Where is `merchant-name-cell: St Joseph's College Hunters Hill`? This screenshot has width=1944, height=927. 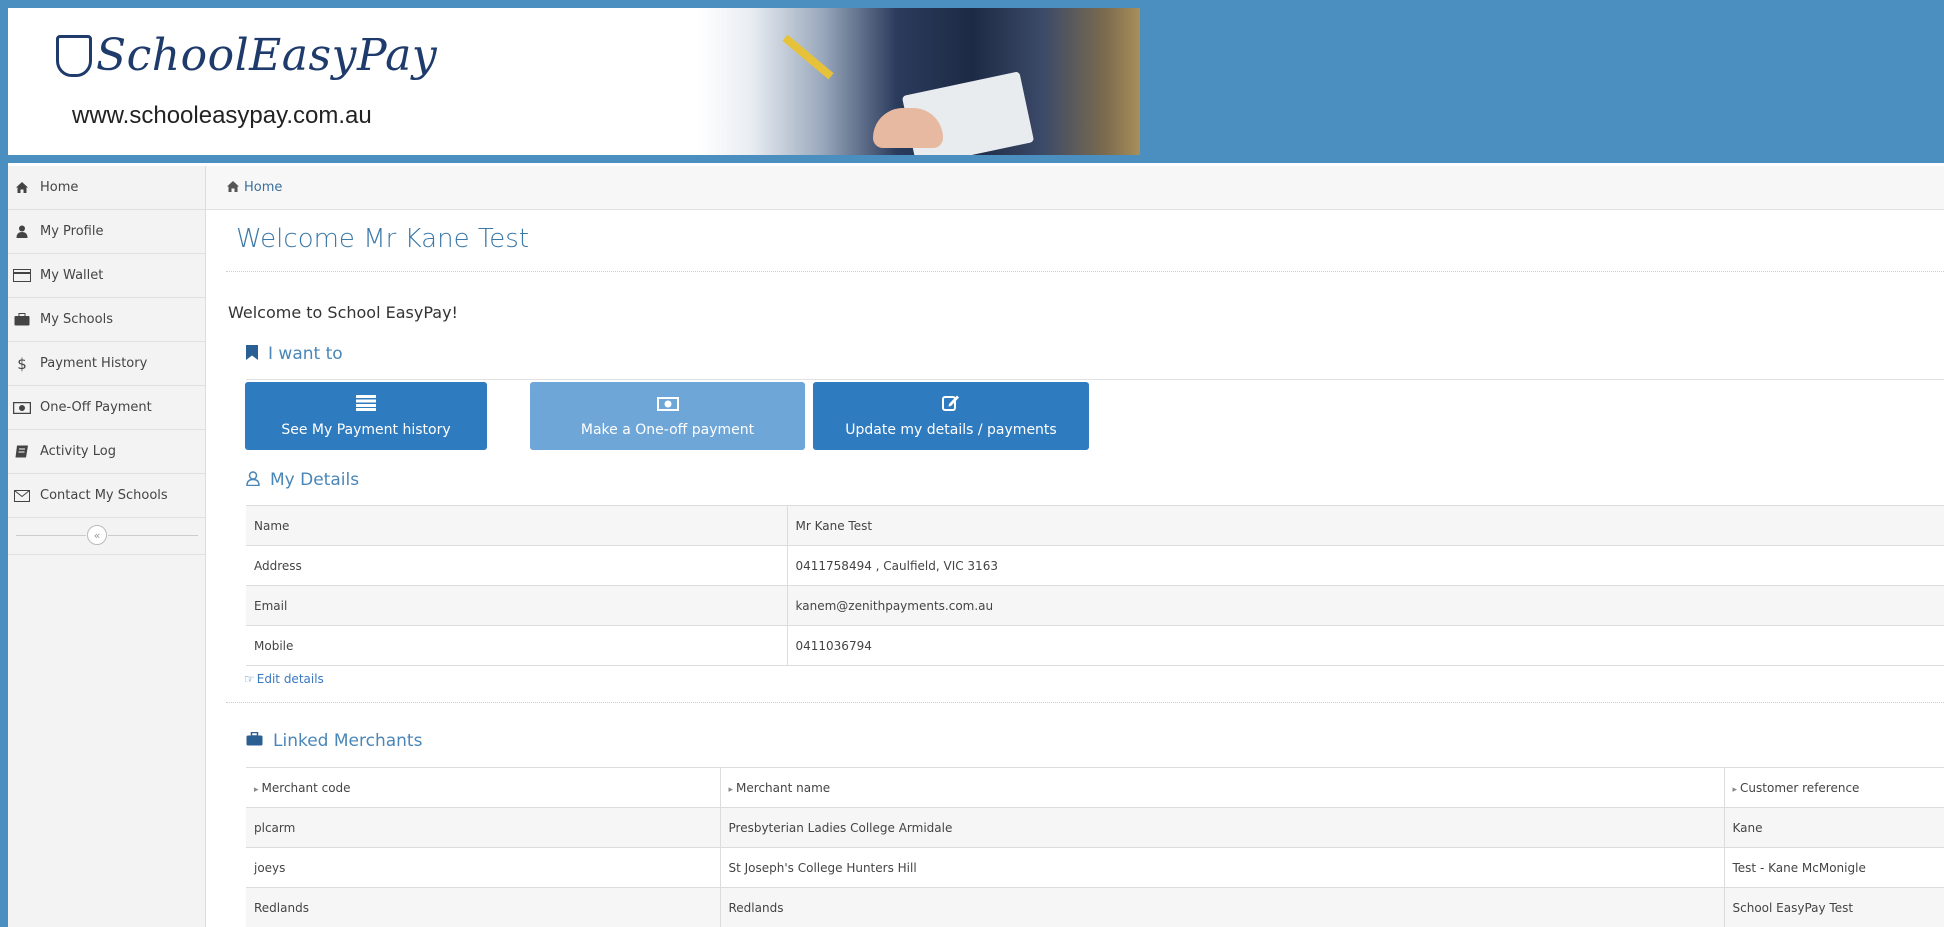
merchant-name-cell: St Joseph's College Hunters Hill is located at coordinates (1222, 867).